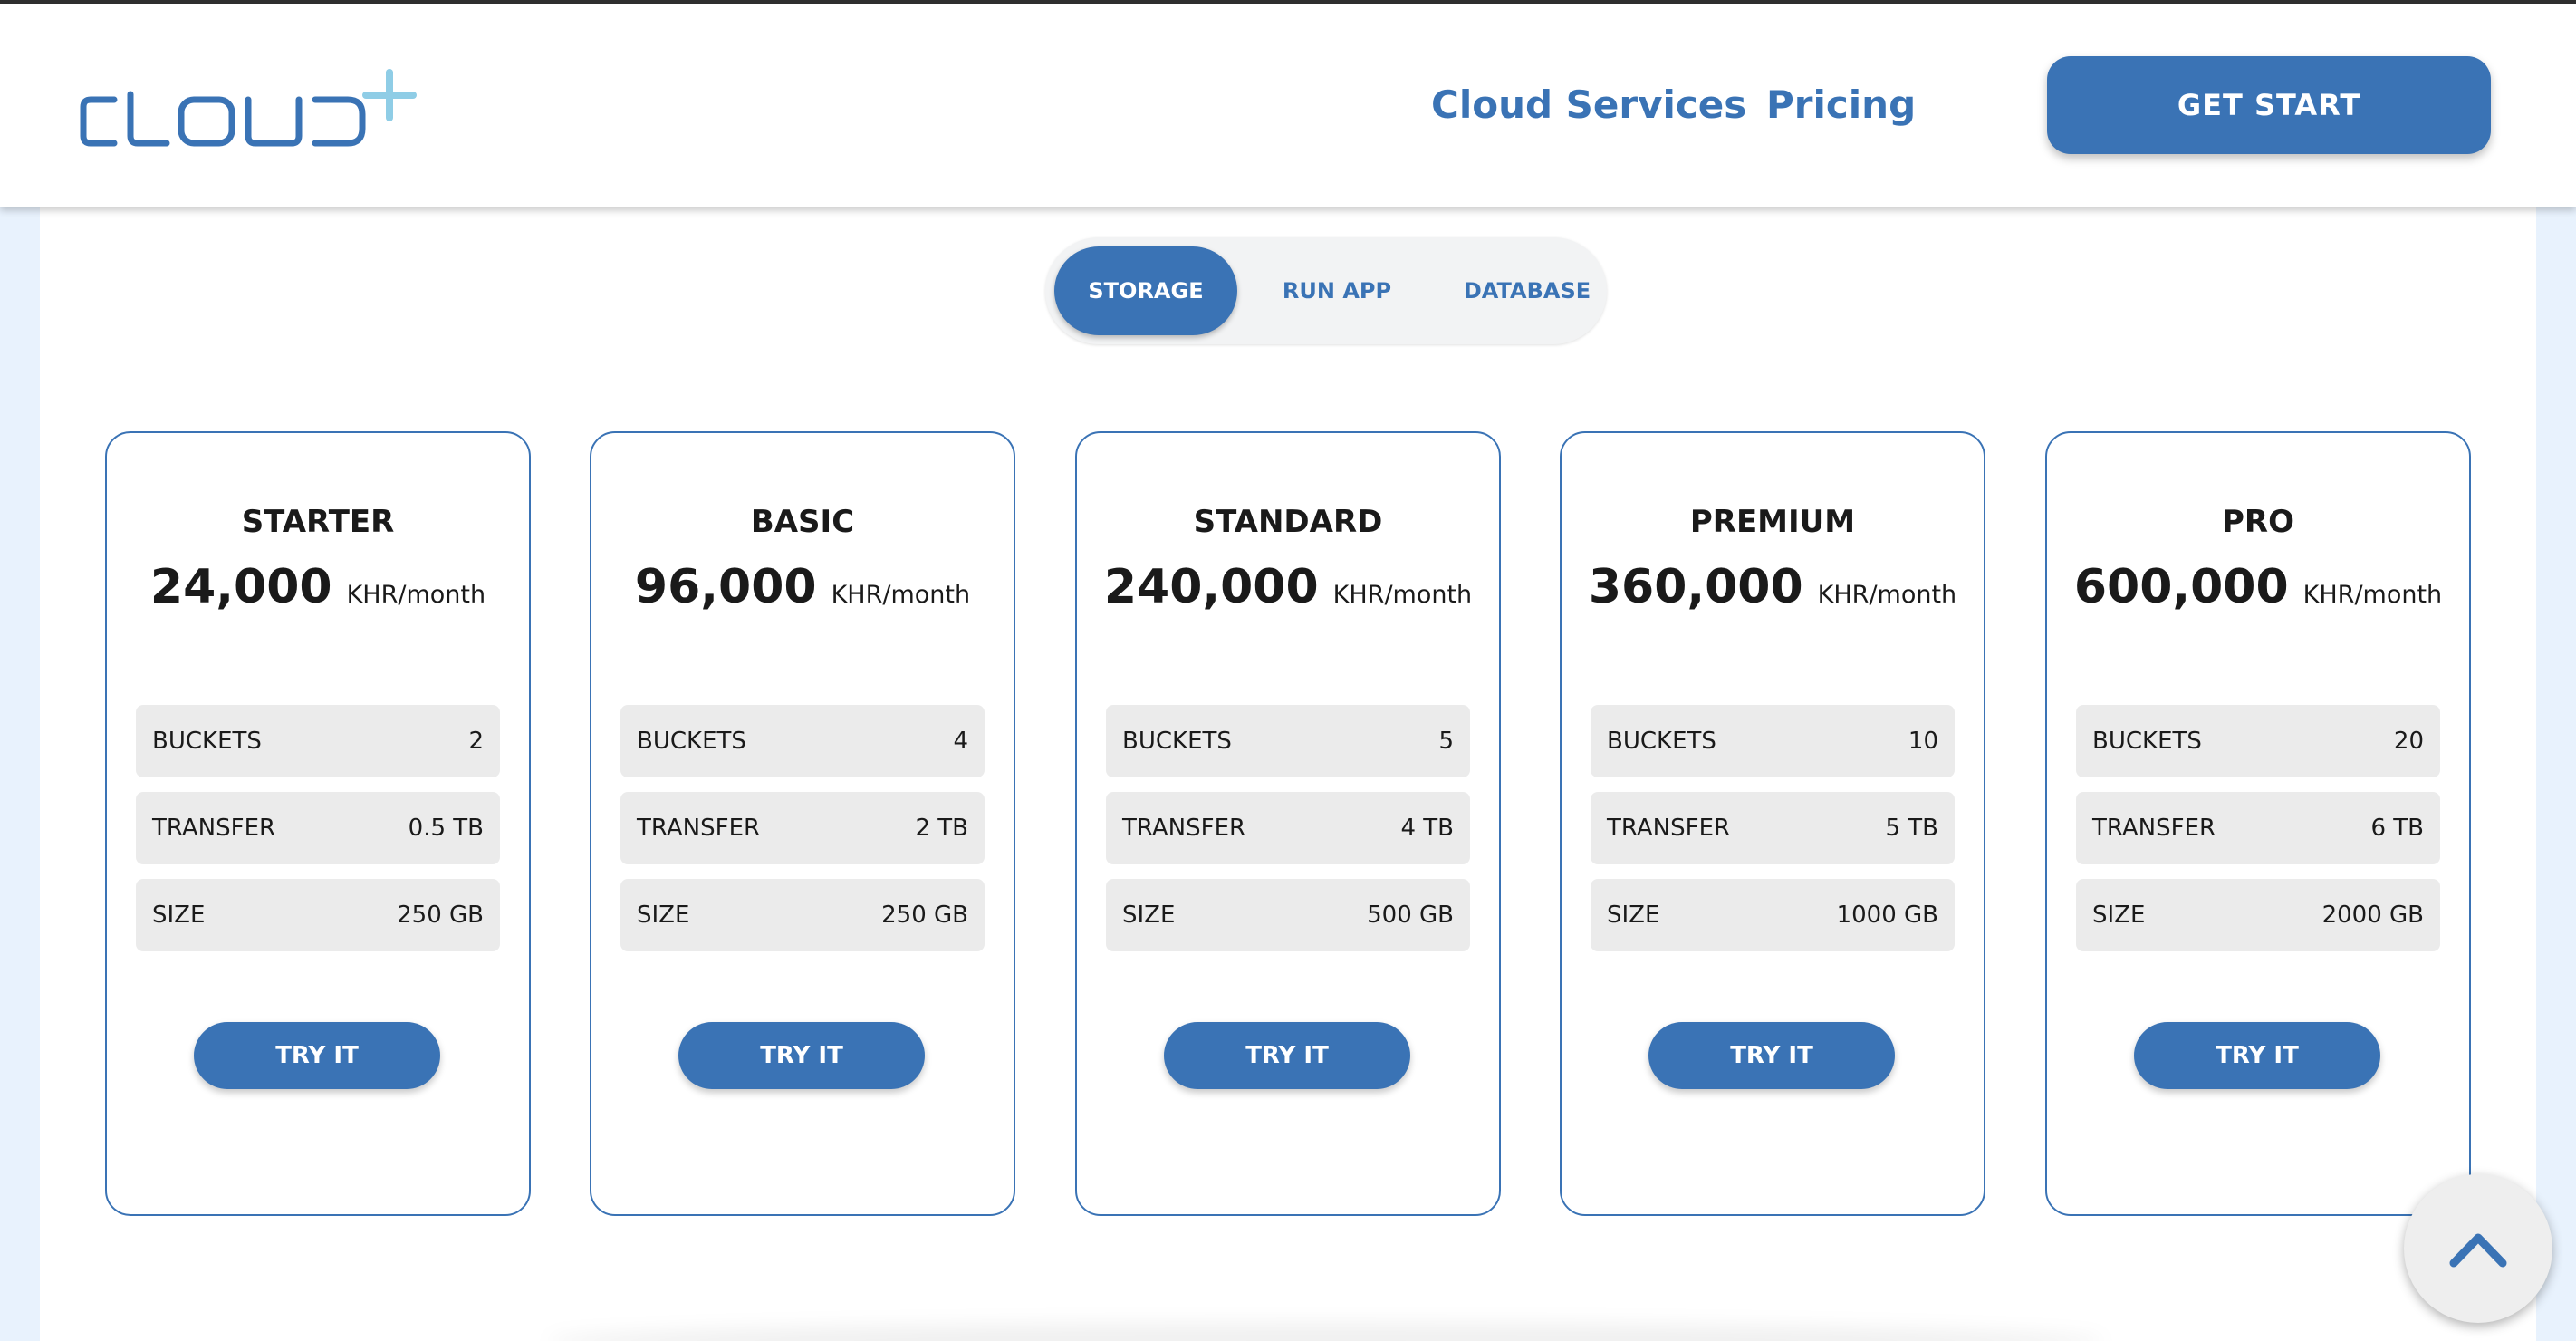  What do you see at coordinates (1588, 105) in the screenshot?
I see `nav-cloud-services: Cloud Services` at bounding box center [1588, 105].